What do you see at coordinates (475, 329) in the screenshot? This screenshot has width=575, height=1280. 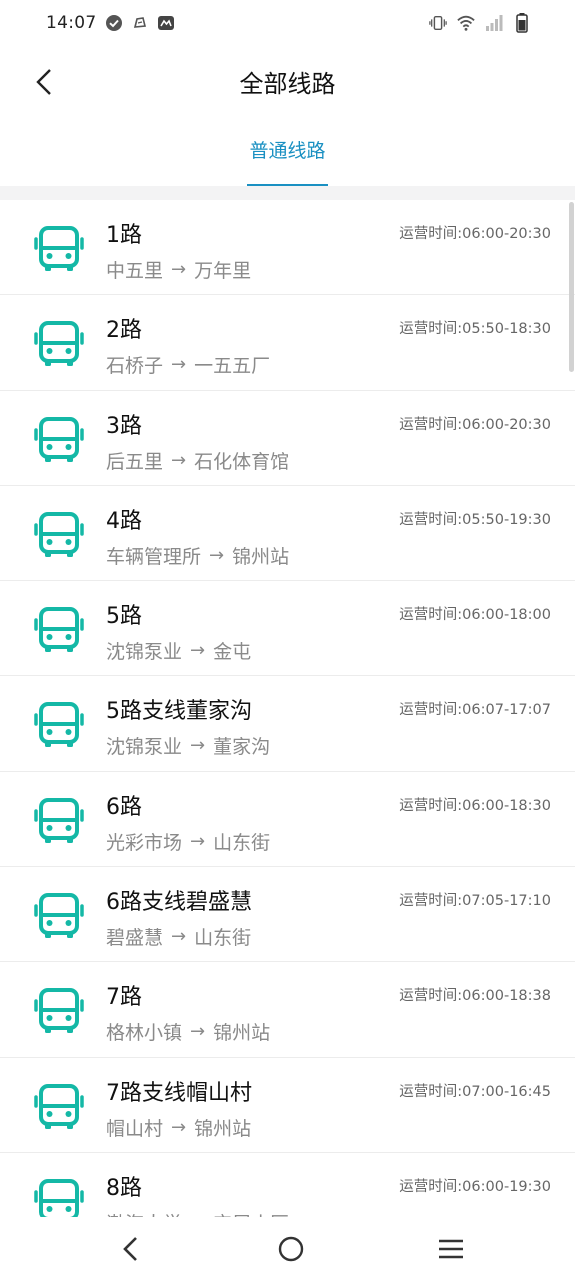 I see `route-operating-time: 运营时间:05:50-18:30` at bounding box center [475, 329].